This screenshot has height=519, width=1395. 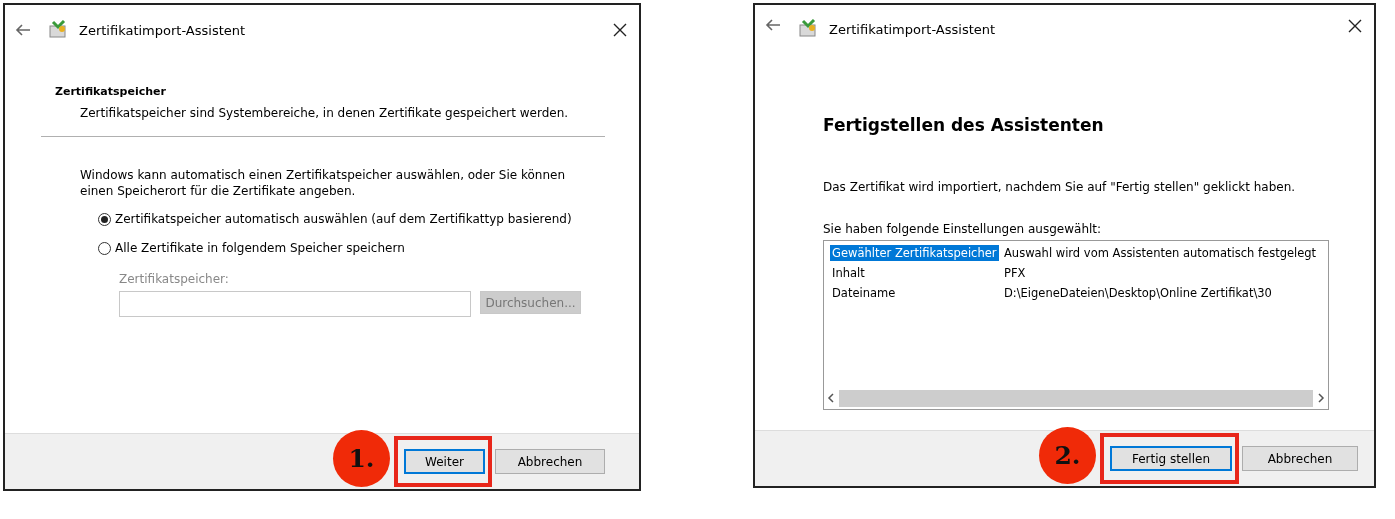 What do you see at coordinates (831, 398) in the screenshot?
I see `scroll-left-icon` at bounding box center [831, 398].